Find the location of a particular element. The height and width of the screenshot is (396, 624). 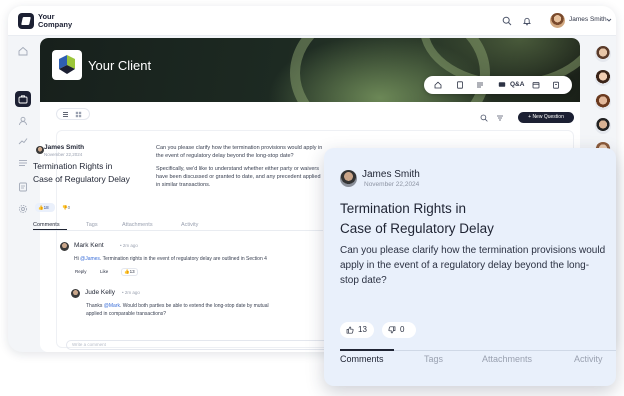

view-toggle is located at coordinates (73, 114).